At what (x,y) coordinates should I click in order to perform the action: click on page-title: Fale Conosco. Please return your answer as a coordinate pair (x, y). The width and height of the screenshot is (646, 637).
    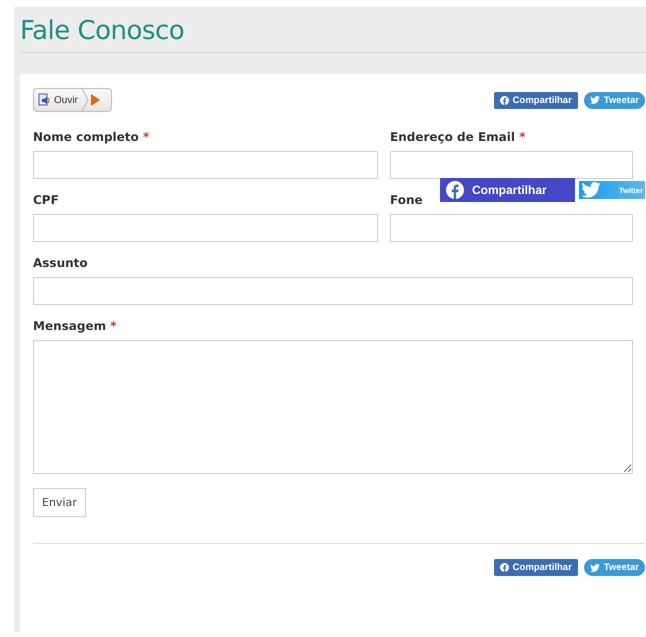
    Looking at the image, I should click on (103, 31).